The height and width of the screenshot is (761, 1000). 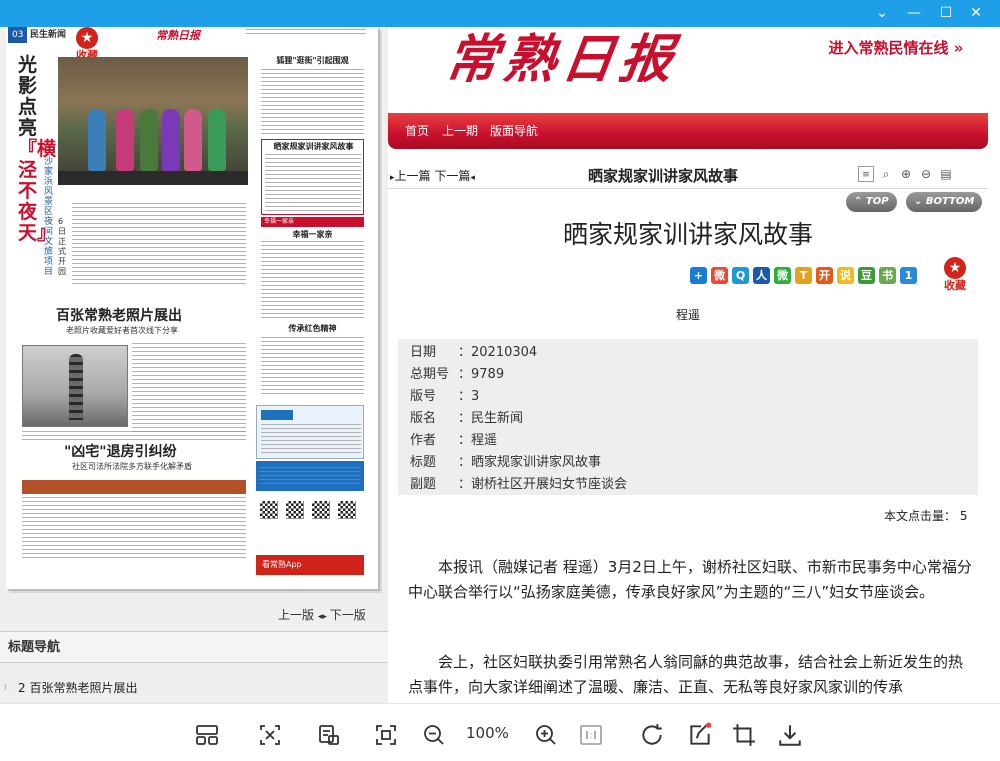 What do you see at coordinates (5, 687) in the screenshot?
I see `expand-icon: ⁝` at bounding box center [5, 687].